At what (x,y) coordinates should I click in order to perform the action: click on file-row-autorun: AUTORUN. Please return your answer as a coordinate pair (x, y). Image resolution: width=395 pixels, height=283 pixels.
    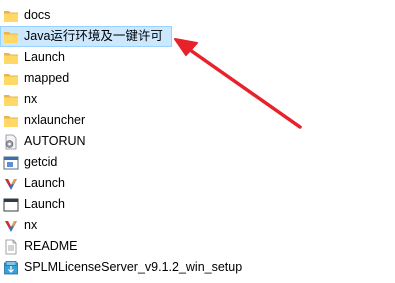
    Looking at the image, I should click on (197, 141).